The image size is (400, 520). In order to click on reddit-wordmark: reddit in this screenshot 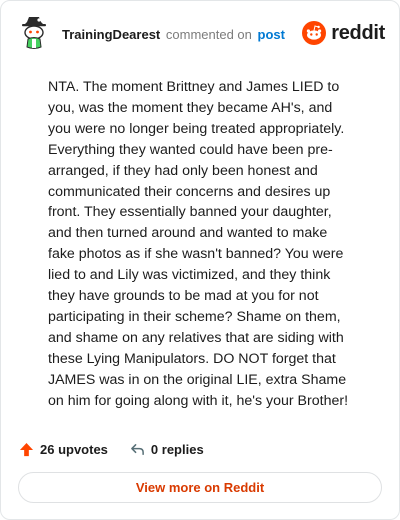, I will do `click(358, 32)`.